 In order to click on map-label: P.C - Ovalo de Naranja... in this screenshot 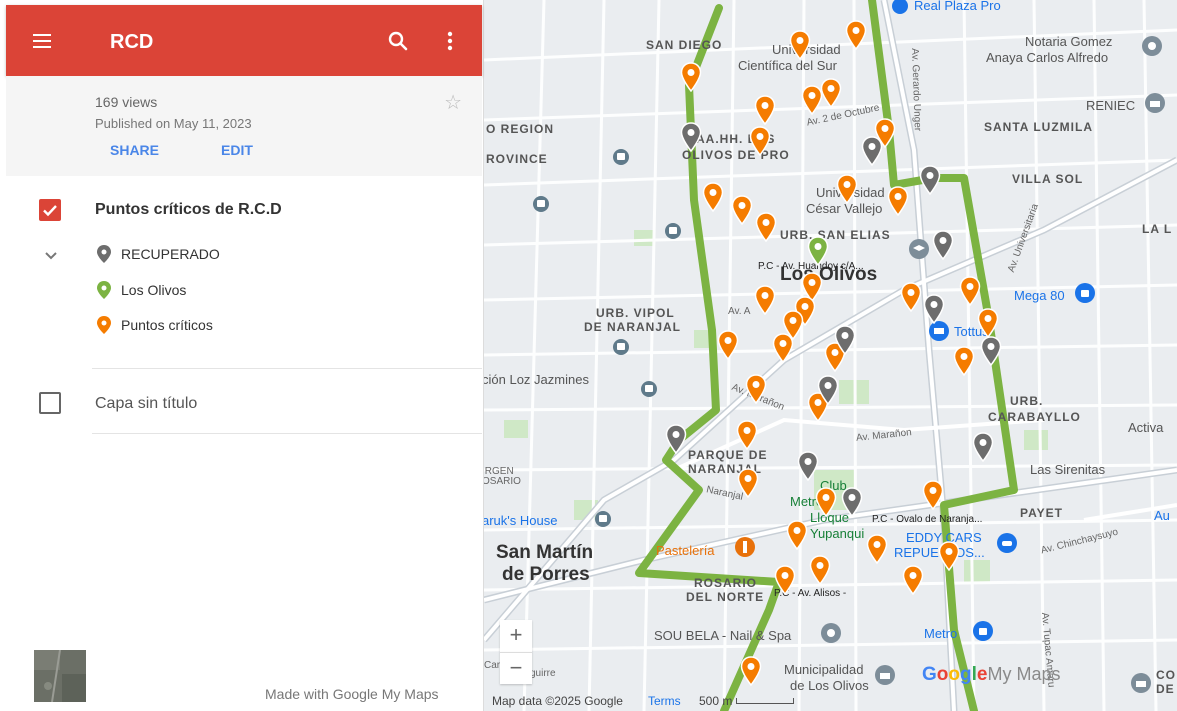, I will do `click(927, 519)`.